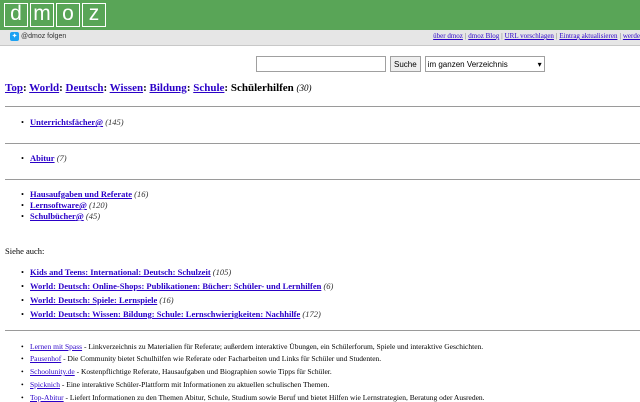  What do you see at coordinates (52, 371) in the screenshot?
I see `site-link: Schoolunity.de` at bounding box center [52, 371].